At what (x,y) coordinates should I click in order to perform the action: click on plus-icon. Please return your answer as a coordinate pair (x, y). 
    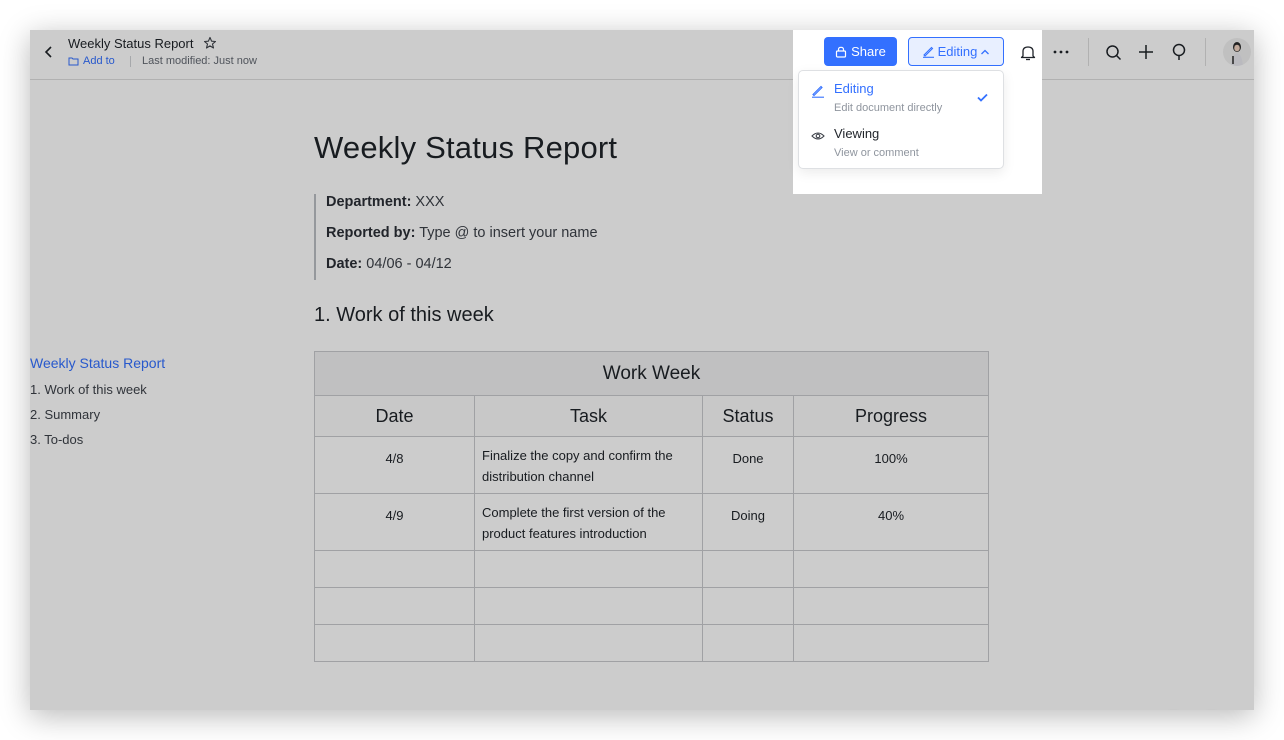
    Looking at the image, I should click on (1146, 52).